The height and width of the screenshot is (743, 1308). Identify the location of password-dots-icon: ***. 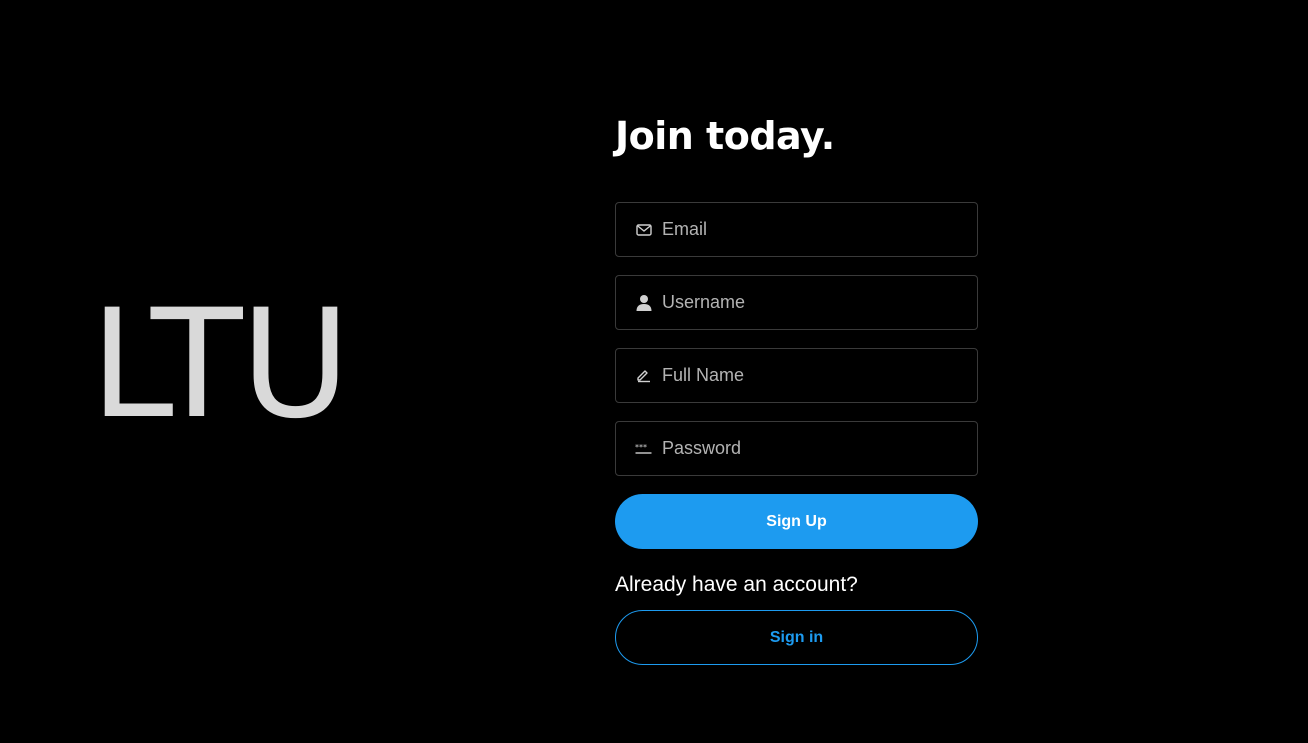
(643, 448).